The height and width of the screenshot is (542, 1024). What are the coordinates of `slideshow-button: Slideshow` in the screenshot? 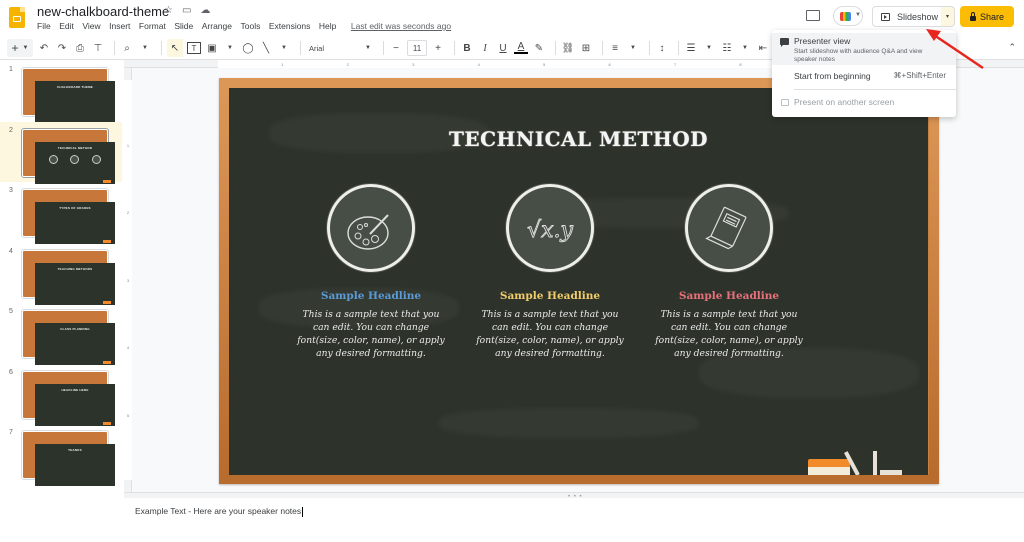 It's located at (907, 16).